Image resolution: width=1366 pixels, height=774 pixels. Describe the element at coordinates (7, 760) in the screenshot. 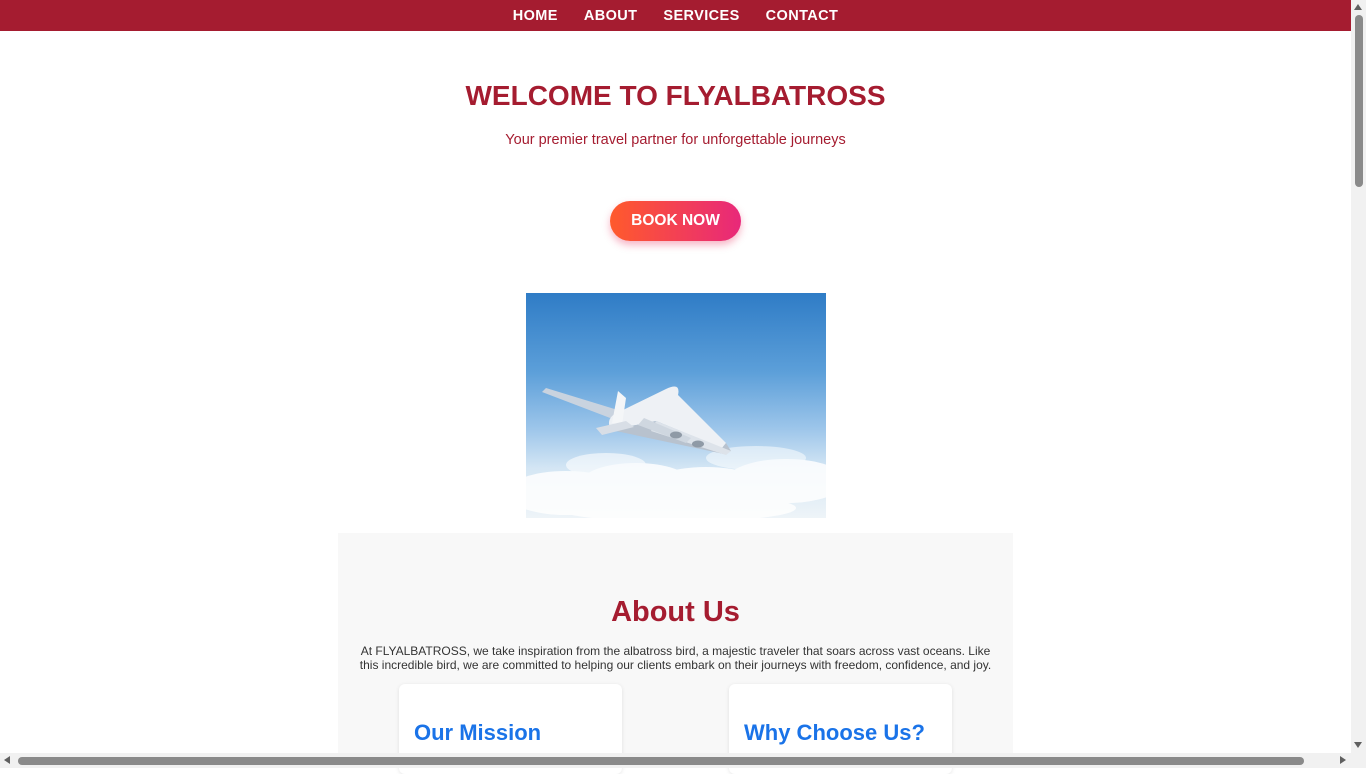

I see `scroll-left-arrow-icon` at that location.